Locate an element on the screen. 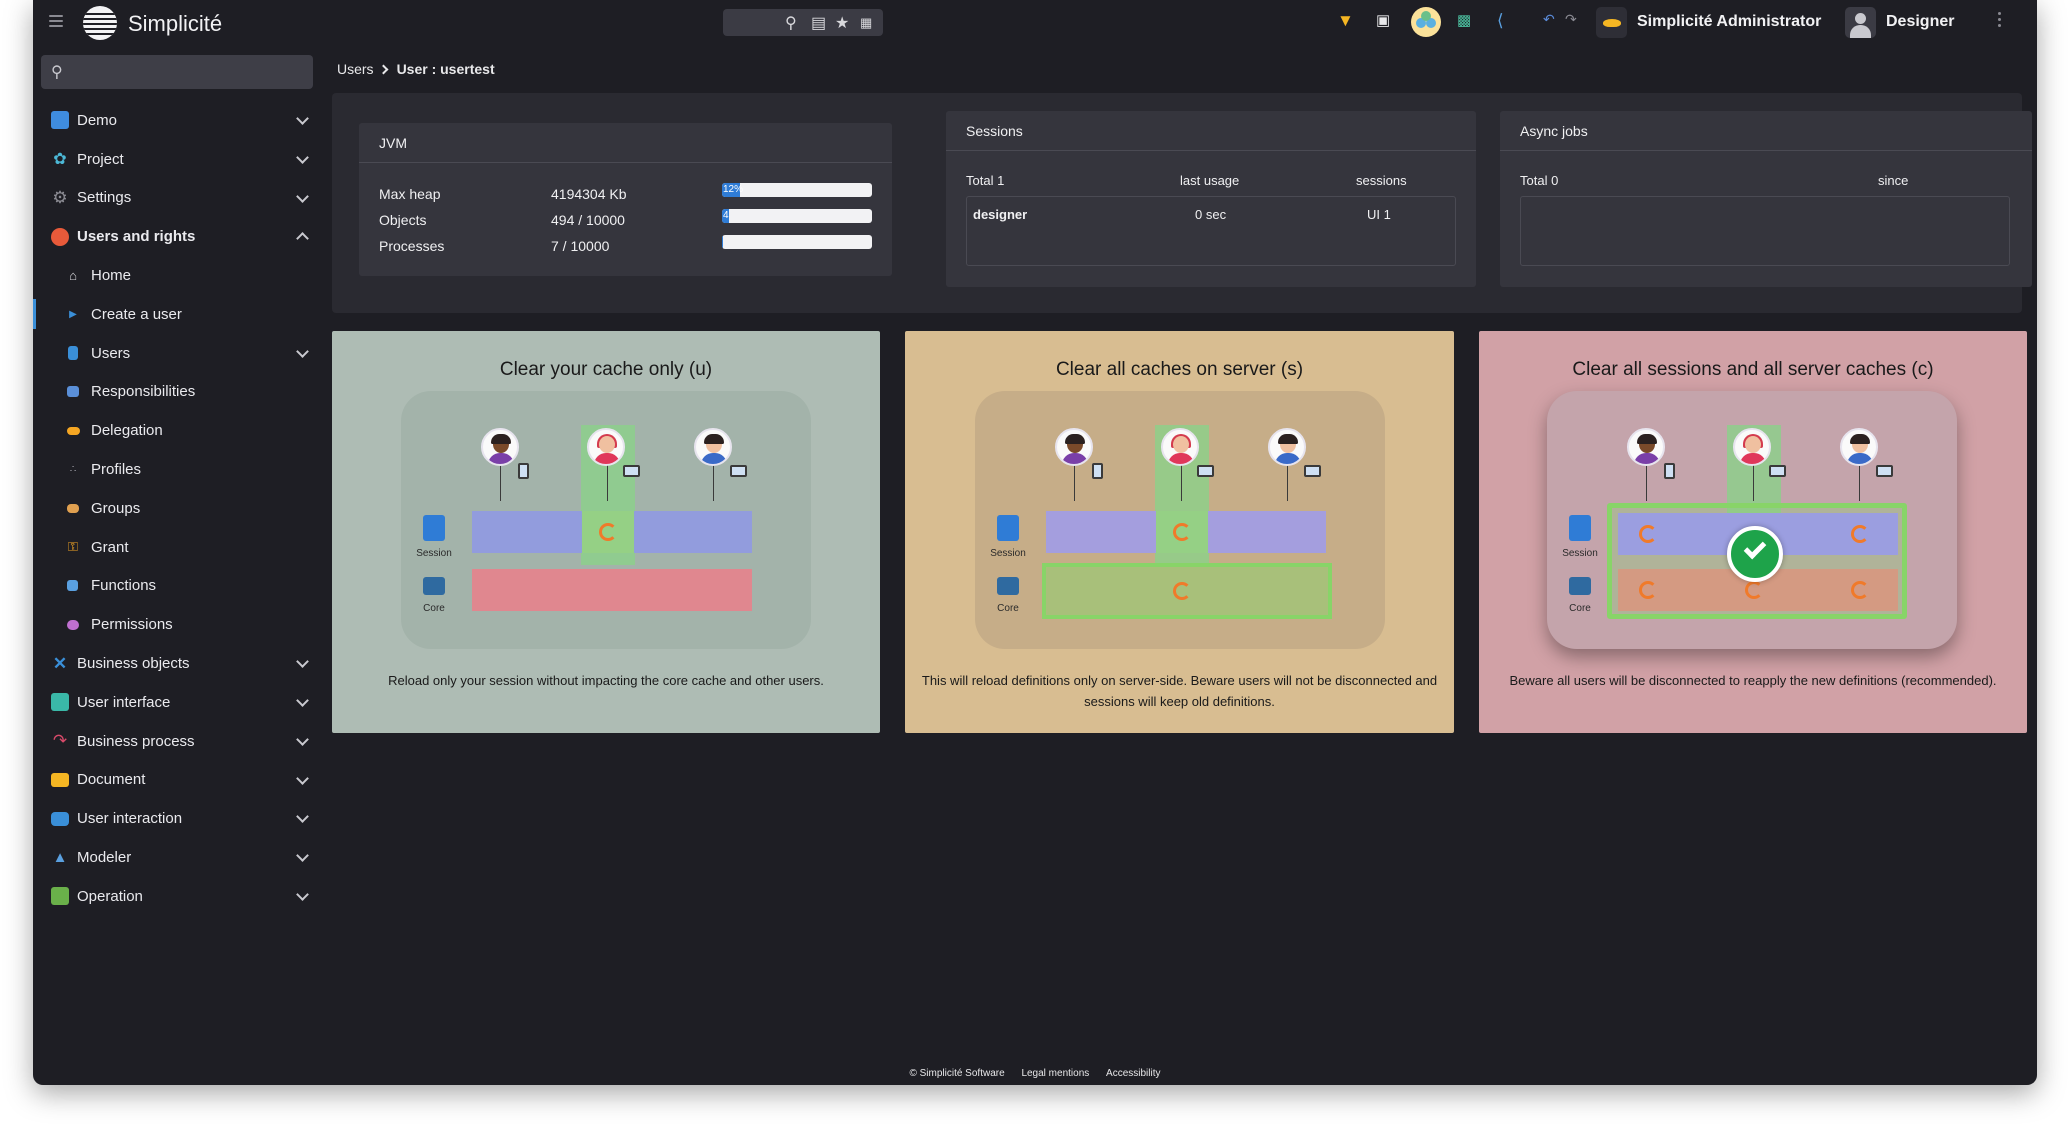 Image resolution: width=2069 pixels, height=1125 pixels. global-search-box: ⚲ ▤ ★ ▦ is located at coordinates (803, 22).